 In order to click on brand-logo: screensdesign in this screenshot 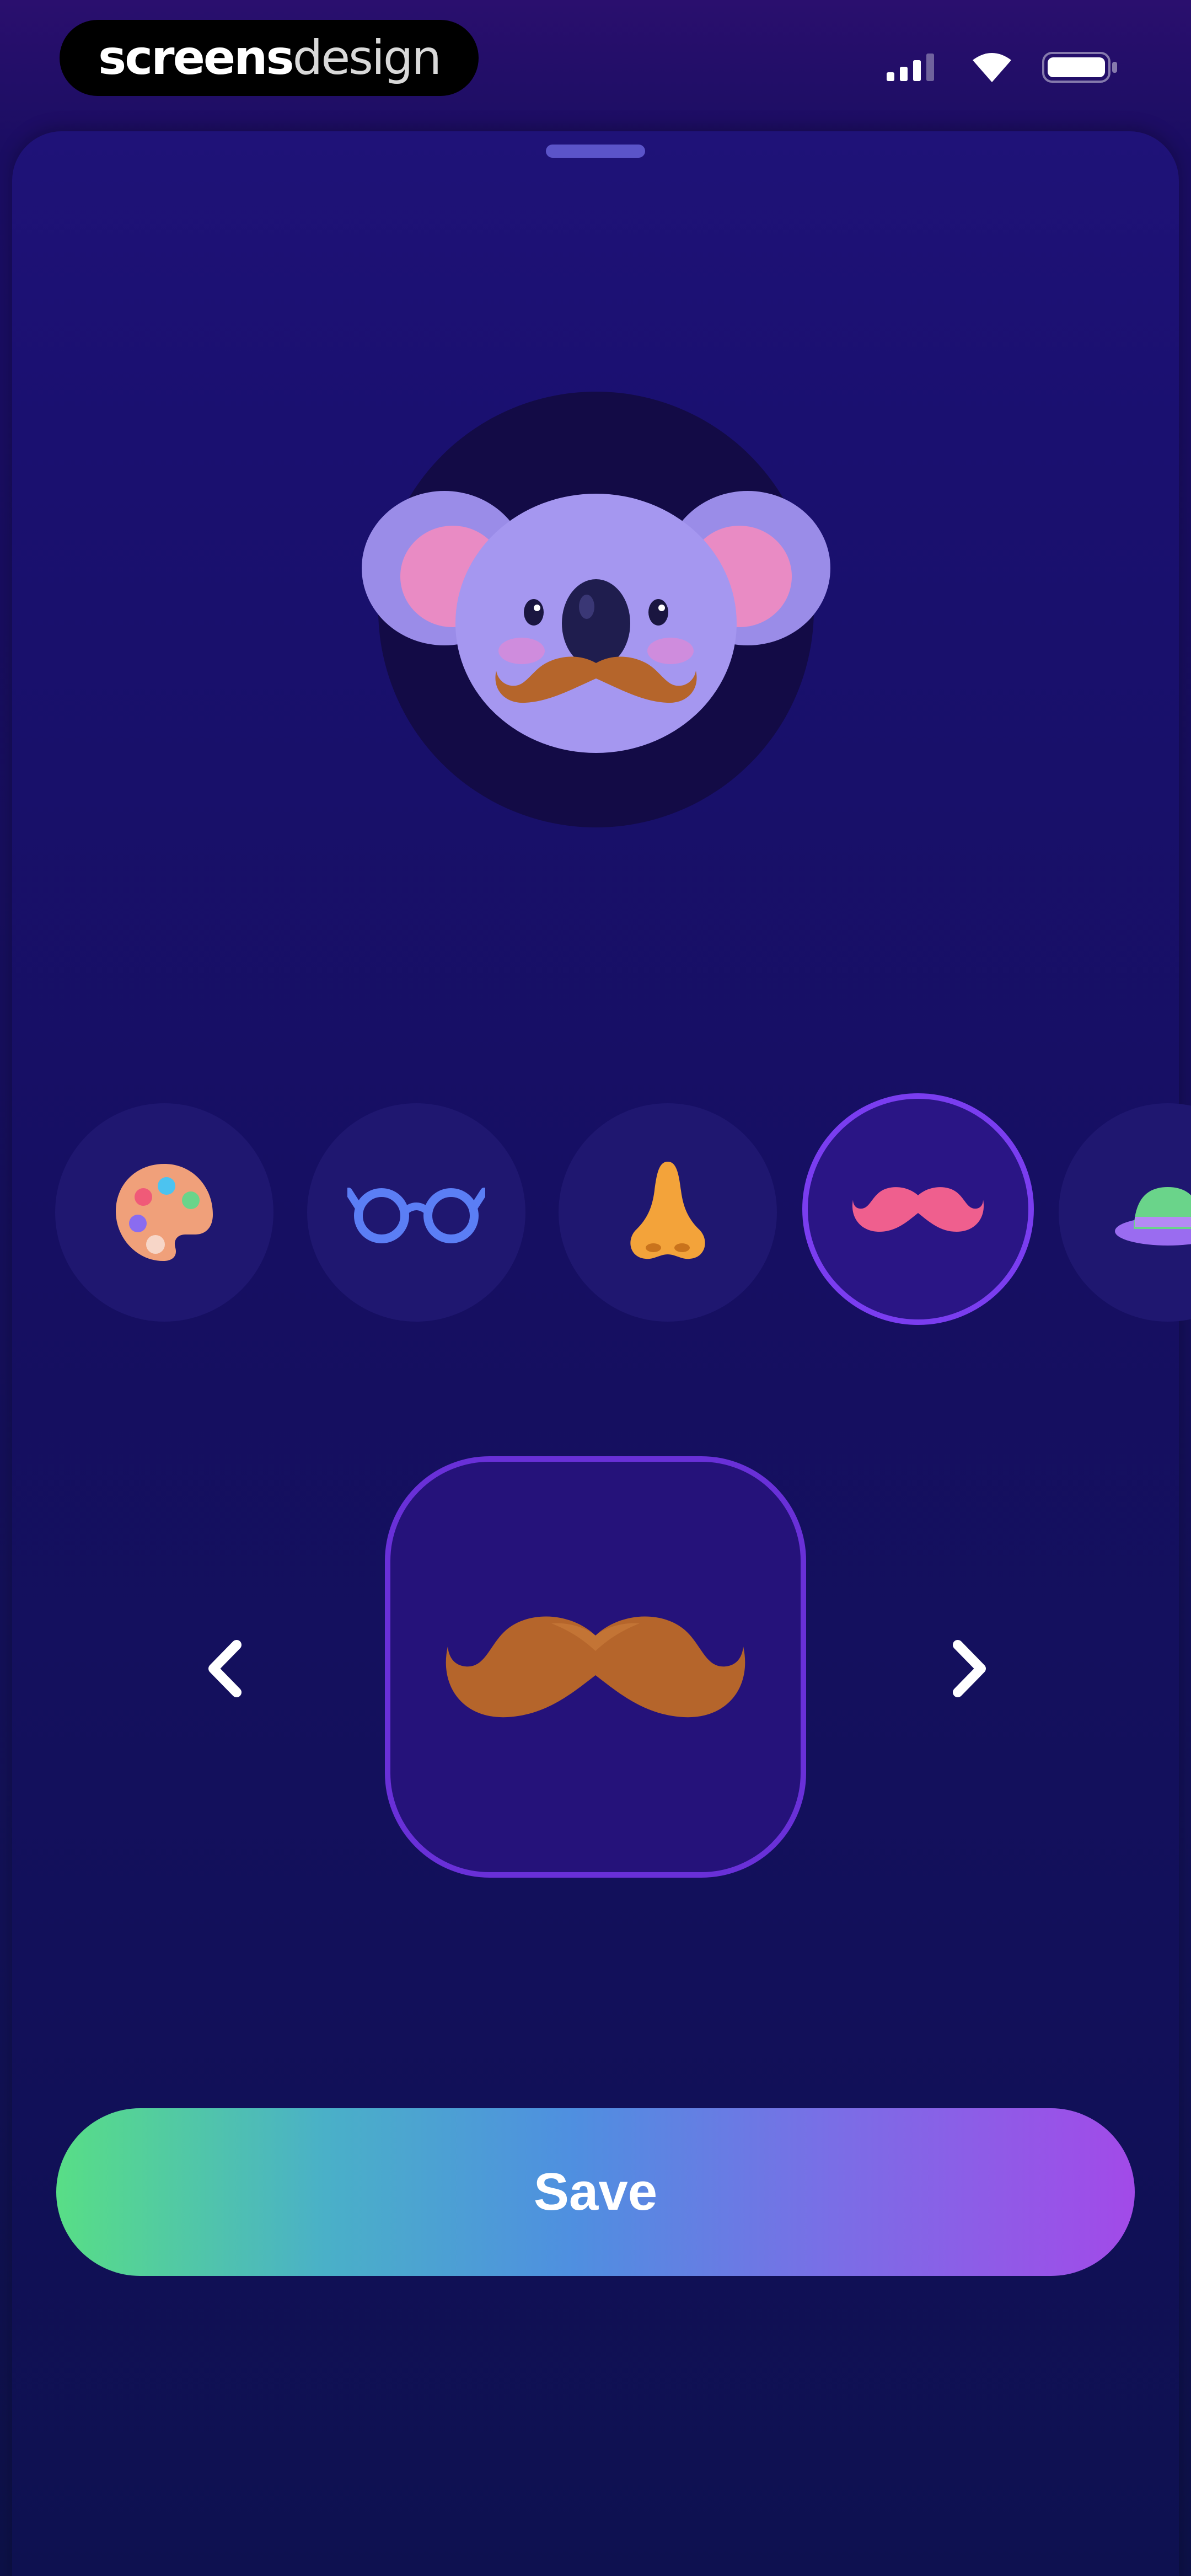, I will do `click(269, 58)`.